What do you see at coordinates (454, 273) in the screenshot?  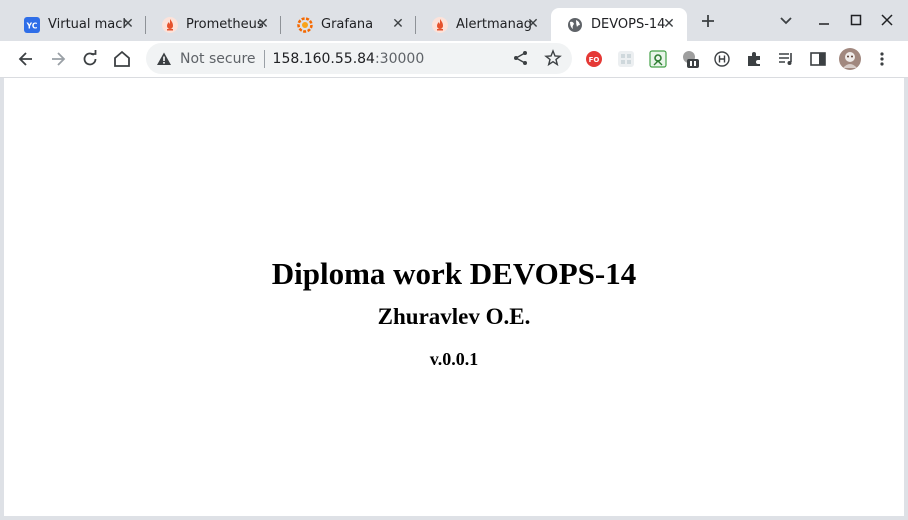 I see `page-title: Diploma work DEVOPS-14` at bounding box center [454, 273].